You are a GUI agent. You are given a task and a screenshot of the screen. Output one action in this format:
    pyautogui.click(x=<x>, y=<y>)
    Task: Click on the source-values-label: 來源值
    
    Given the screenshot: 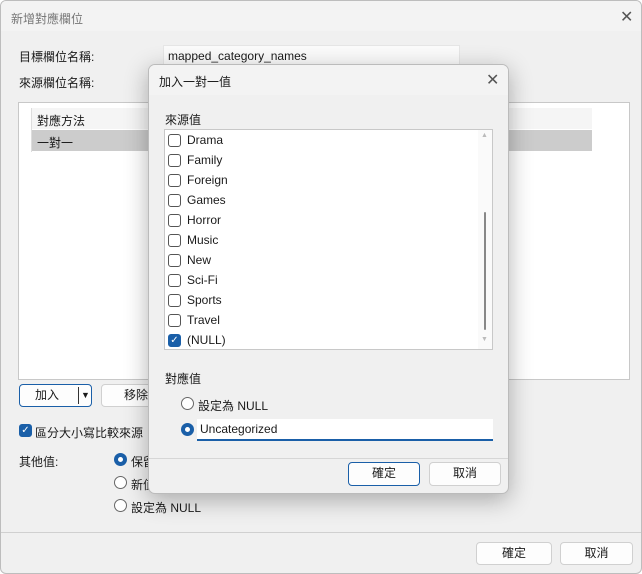 What is the action you would take?
    pyautogui.click(x=183, y=120)
    